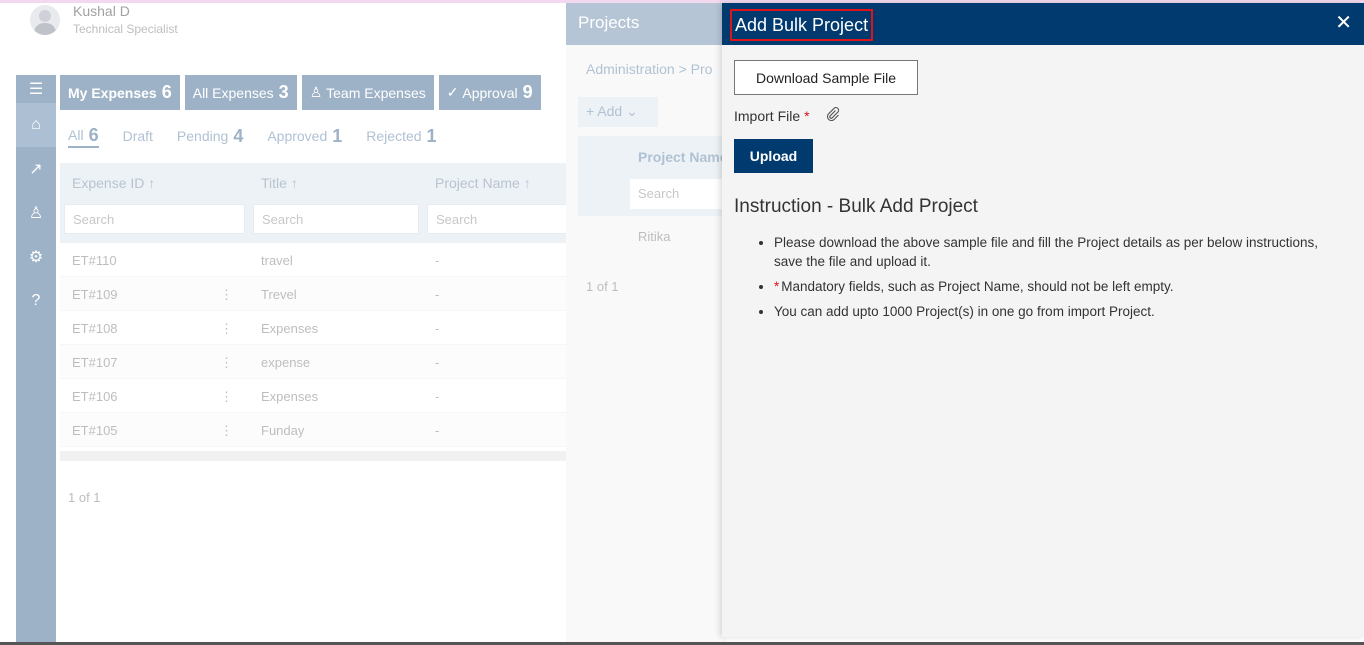 The width and height of the screenshot is (1364, 645). I want to click on cell-expense-id: ET#108, so click(95, 328).